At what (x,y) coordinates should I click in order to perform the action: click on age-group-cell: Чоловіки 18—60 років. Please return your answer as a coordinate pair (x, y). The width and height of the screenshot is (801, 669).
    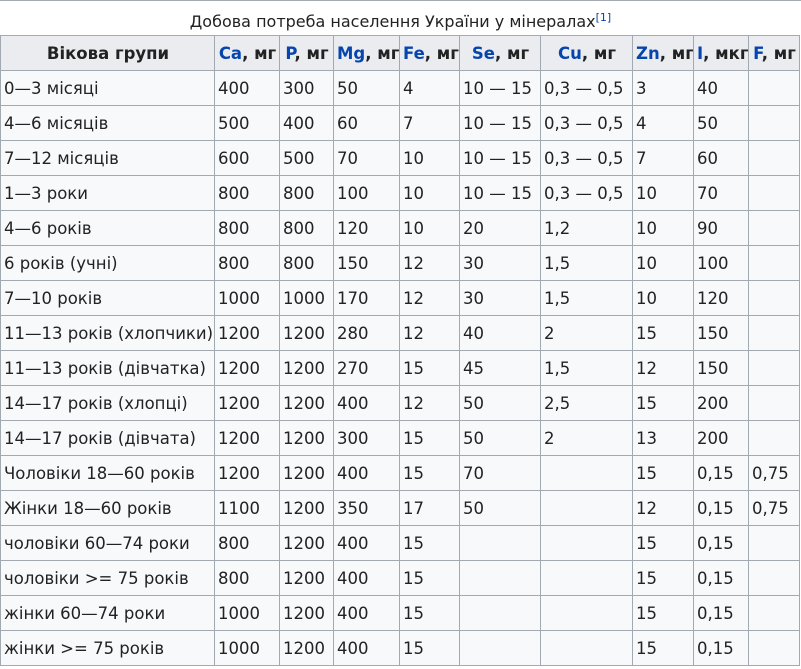
    Looking at the image, I should click on (107, 473).